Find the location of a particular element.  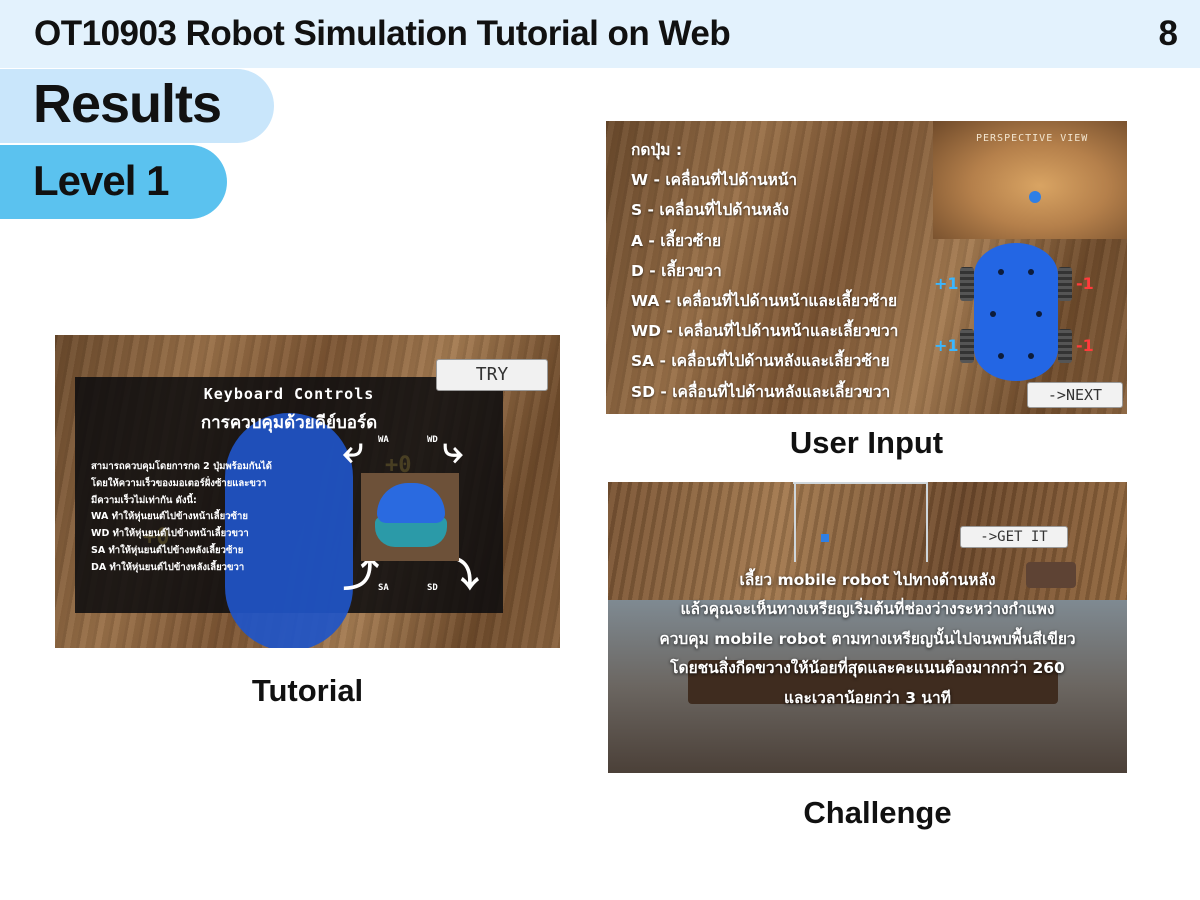

challenge-caption: Challenge is located at coordinates (877, 812).